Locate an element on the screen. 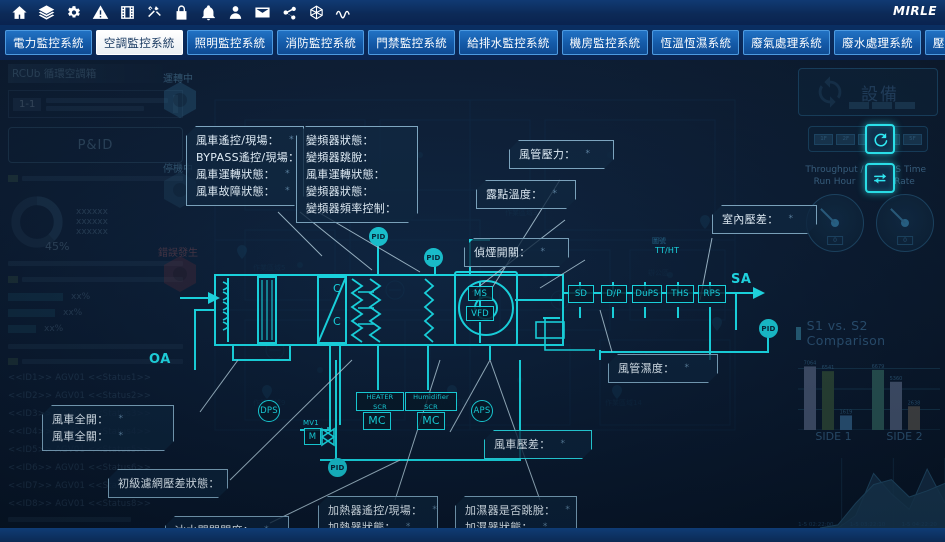  tab-label: 廢水處理系統 is located at coordinates (877, 42).